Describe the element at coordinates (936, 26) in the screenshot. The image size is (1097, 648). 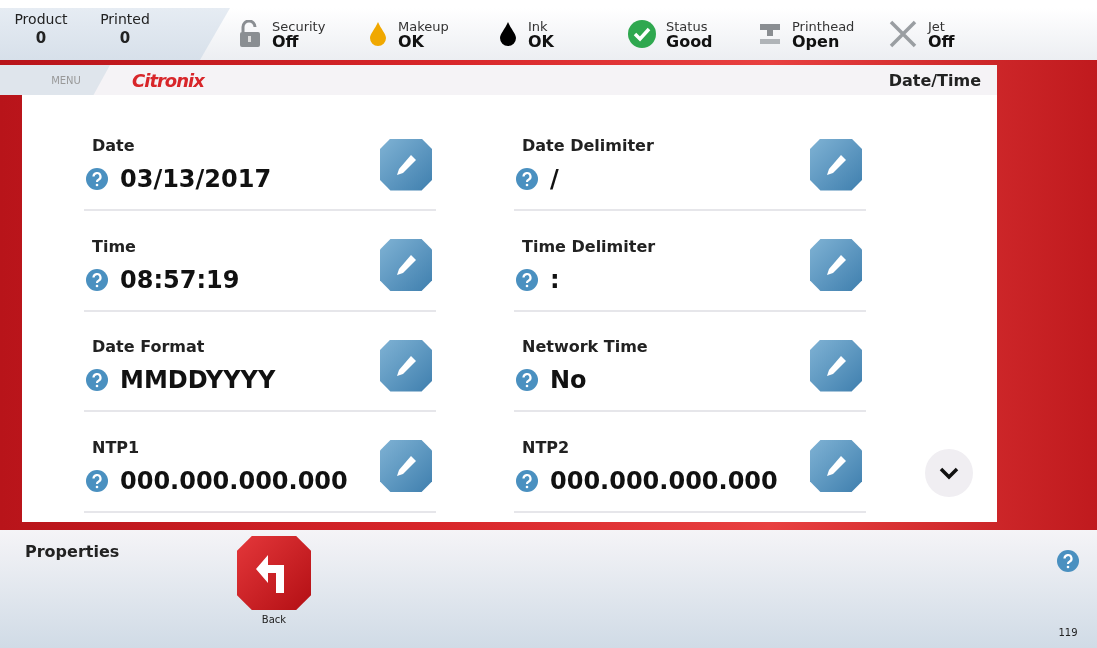
I see `indicator-label: Jet` at that location.